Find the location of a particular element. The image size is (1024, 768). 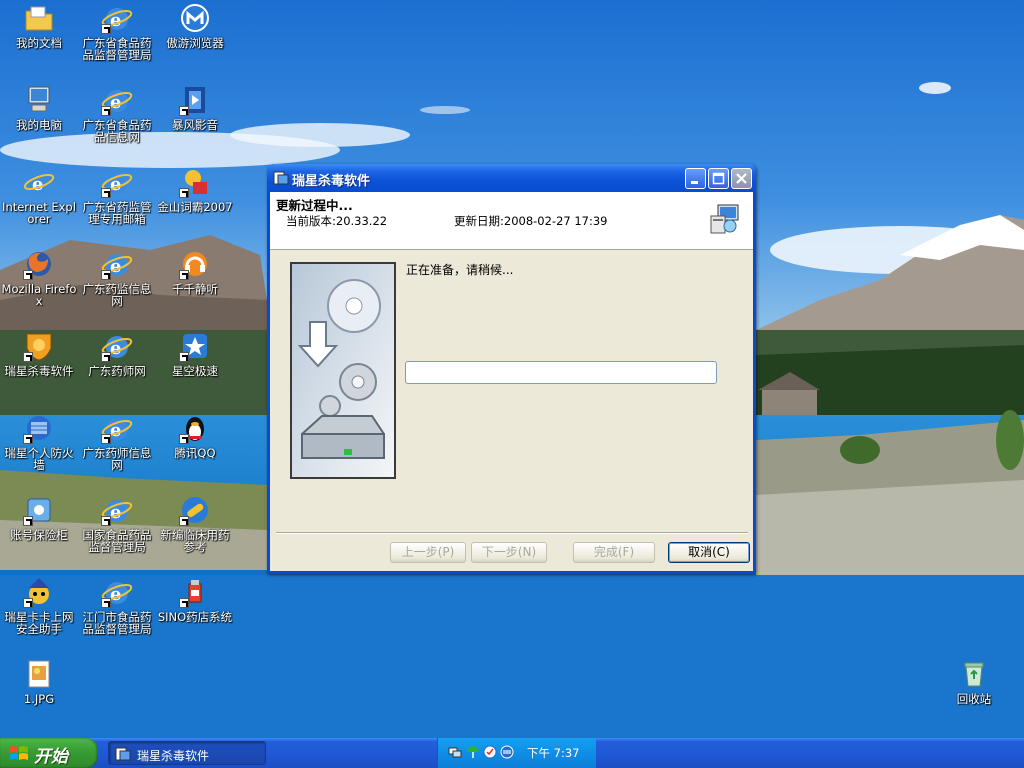

desktop-icon-label: 瑞星杀毒软件 is located at coordinates (39, 371).